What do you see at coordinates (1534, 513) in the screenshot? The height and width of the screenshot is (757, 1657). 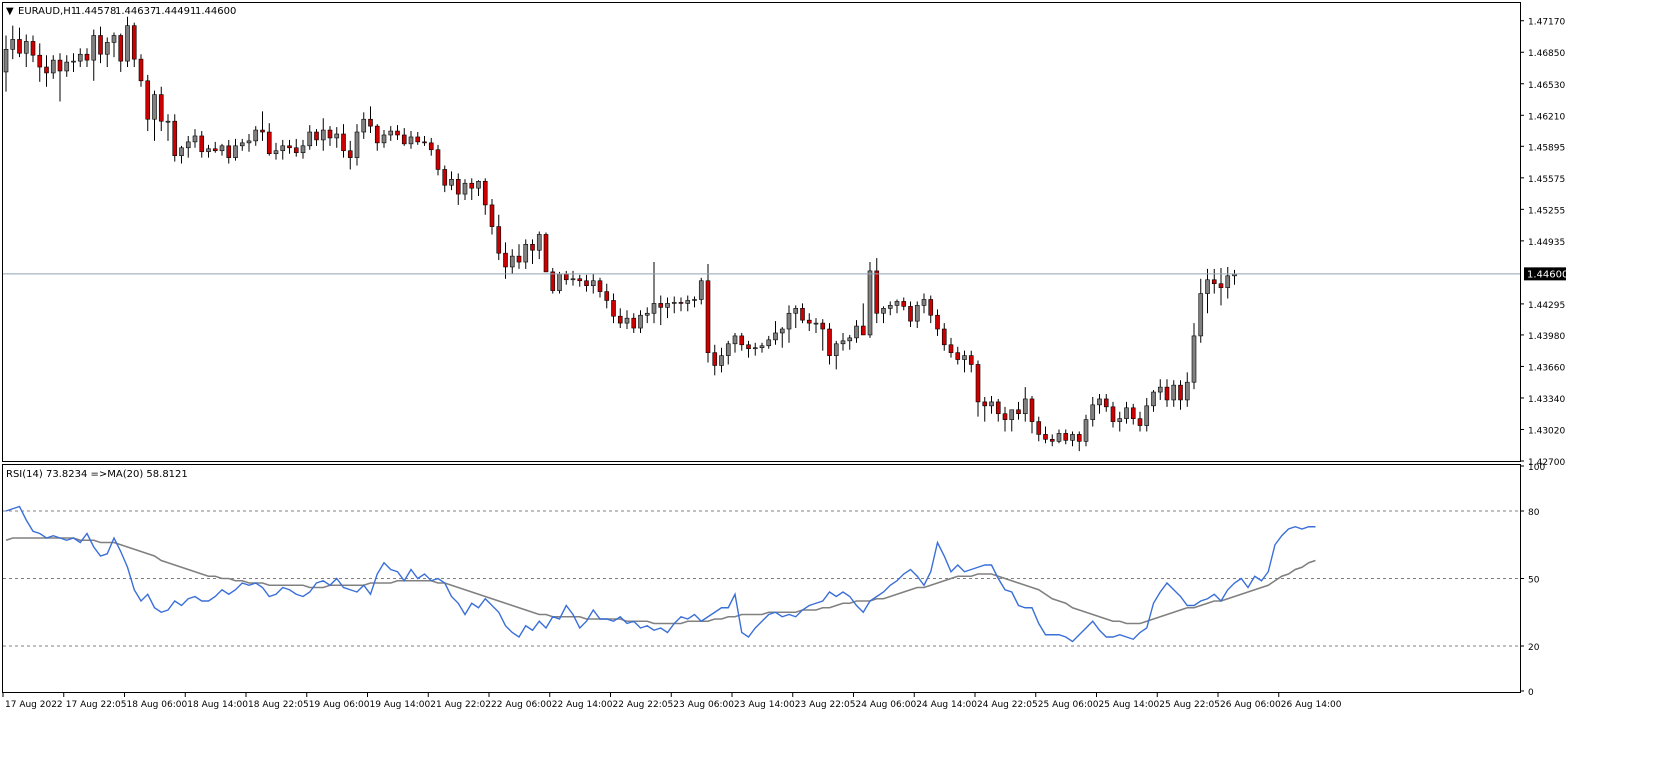 I see `rsi-axis-label: 80` at bounding box center [1534, 513].